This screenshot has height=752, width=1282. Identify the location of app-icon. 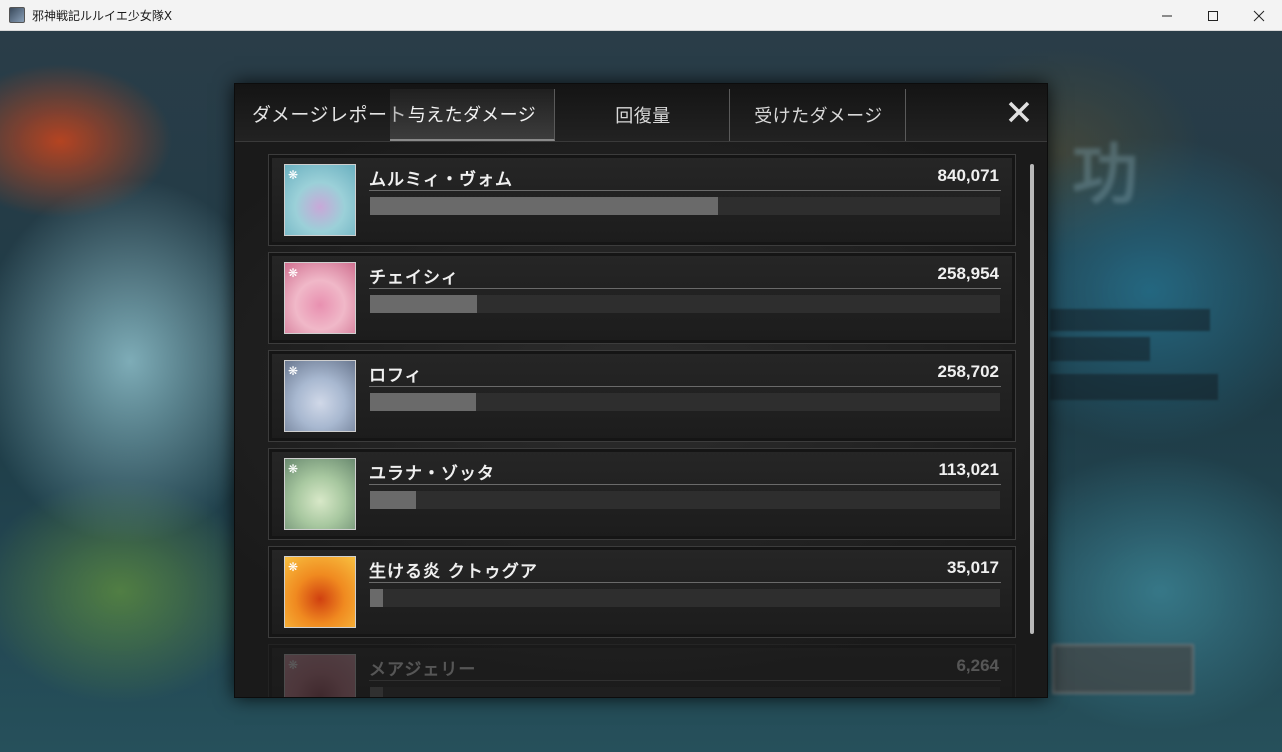
(17, 15).